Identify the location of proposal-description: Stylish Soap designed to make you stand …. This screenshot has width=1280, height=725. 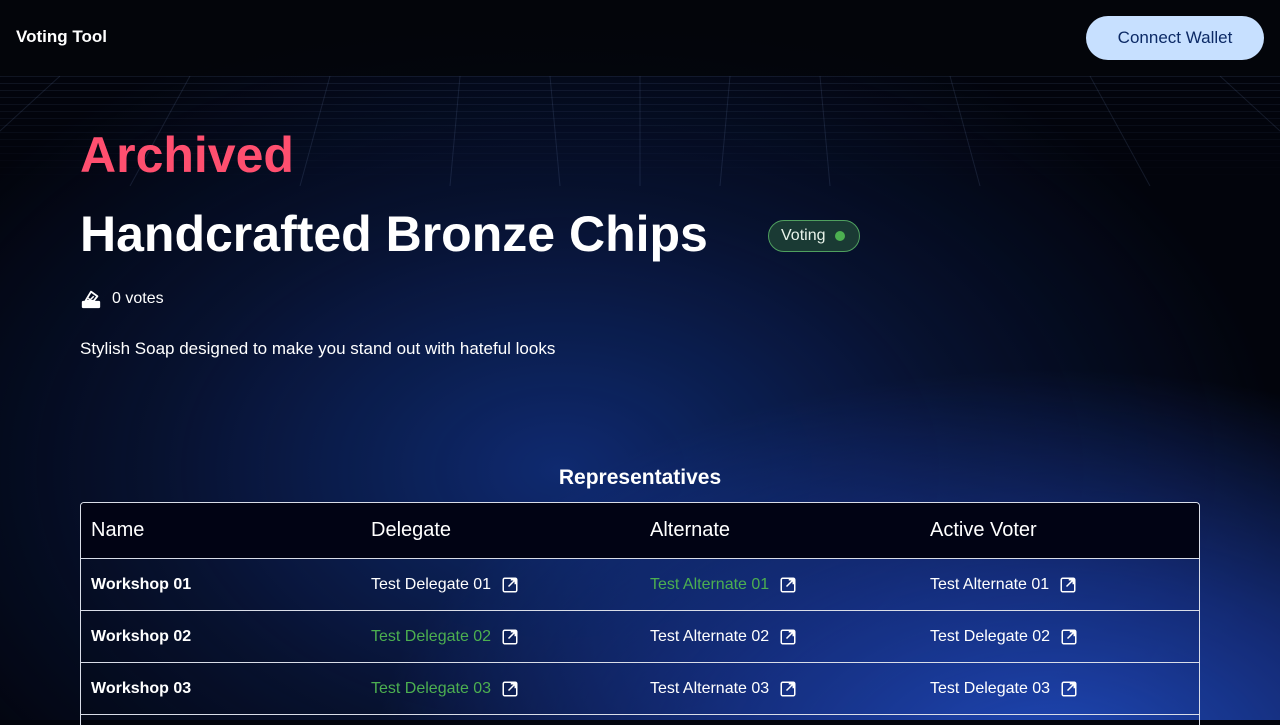
(318, 348).